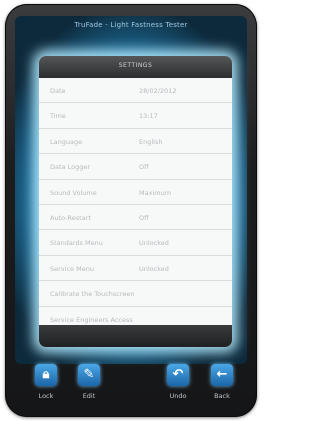 The width and height of the screenshot is (320, 421). Describe the element at coordinates (148, 116) in the screenshot. I see `row-value: 13:17` at that location.